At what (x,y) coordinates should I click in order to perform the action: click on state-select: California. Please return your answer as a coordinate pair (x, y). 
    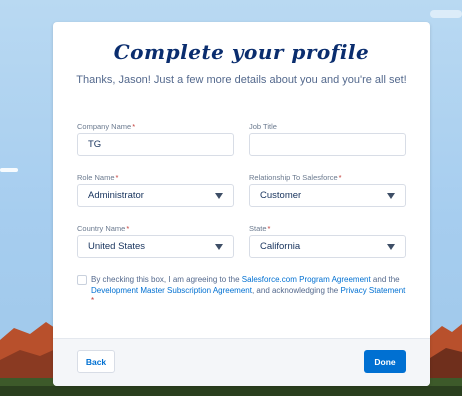
    Looking at the image, I should click on (327, 246).